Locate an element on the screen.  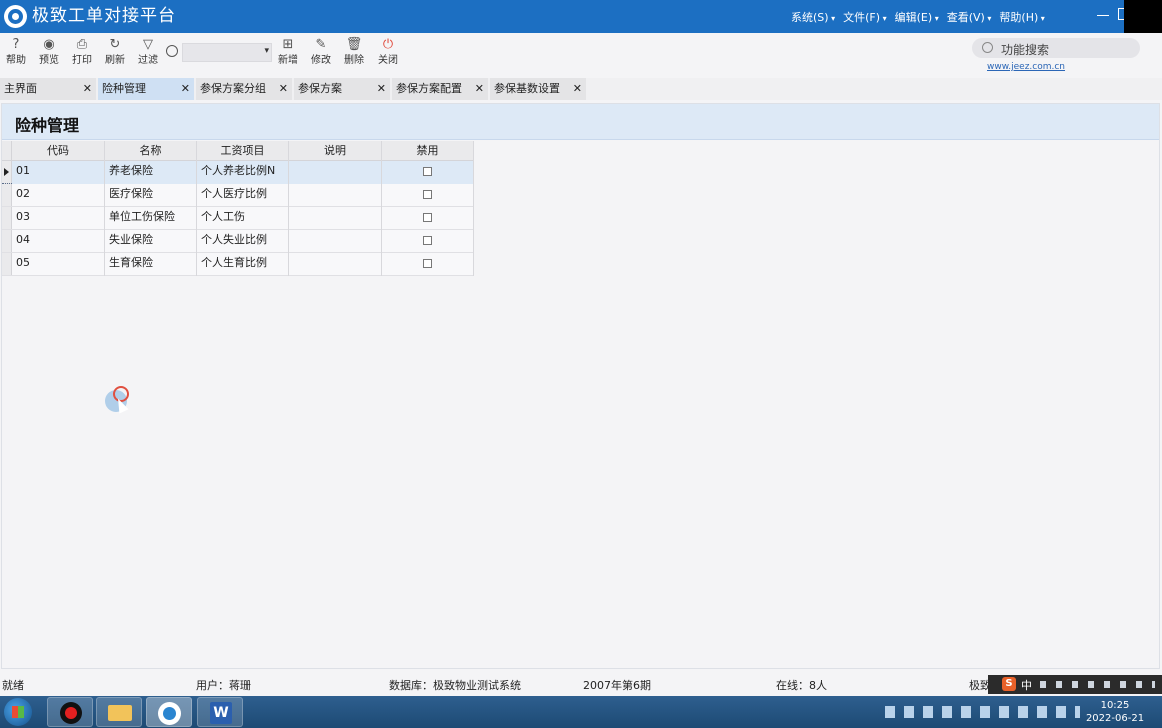
minimize-button is located at coordinates (1103, 15).